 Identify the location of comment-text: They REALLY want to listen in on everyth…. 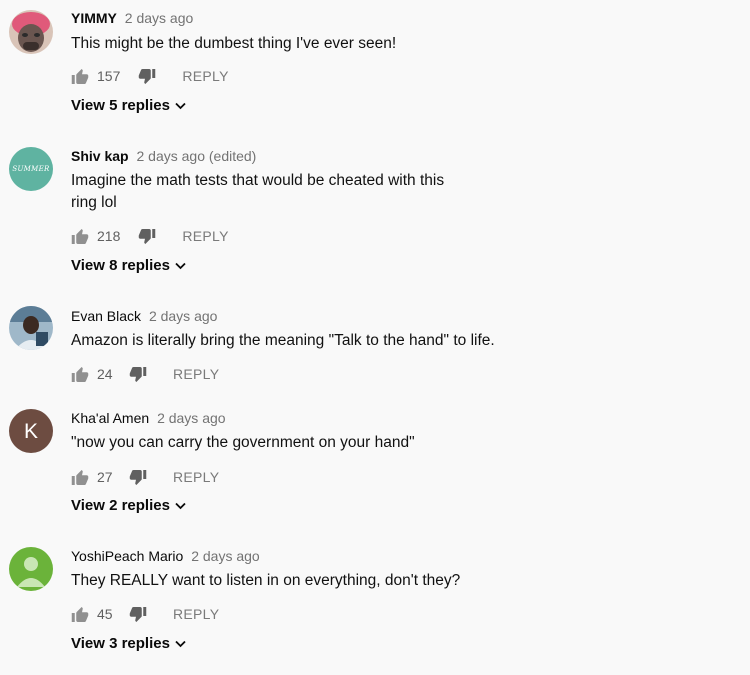
(266, 580).